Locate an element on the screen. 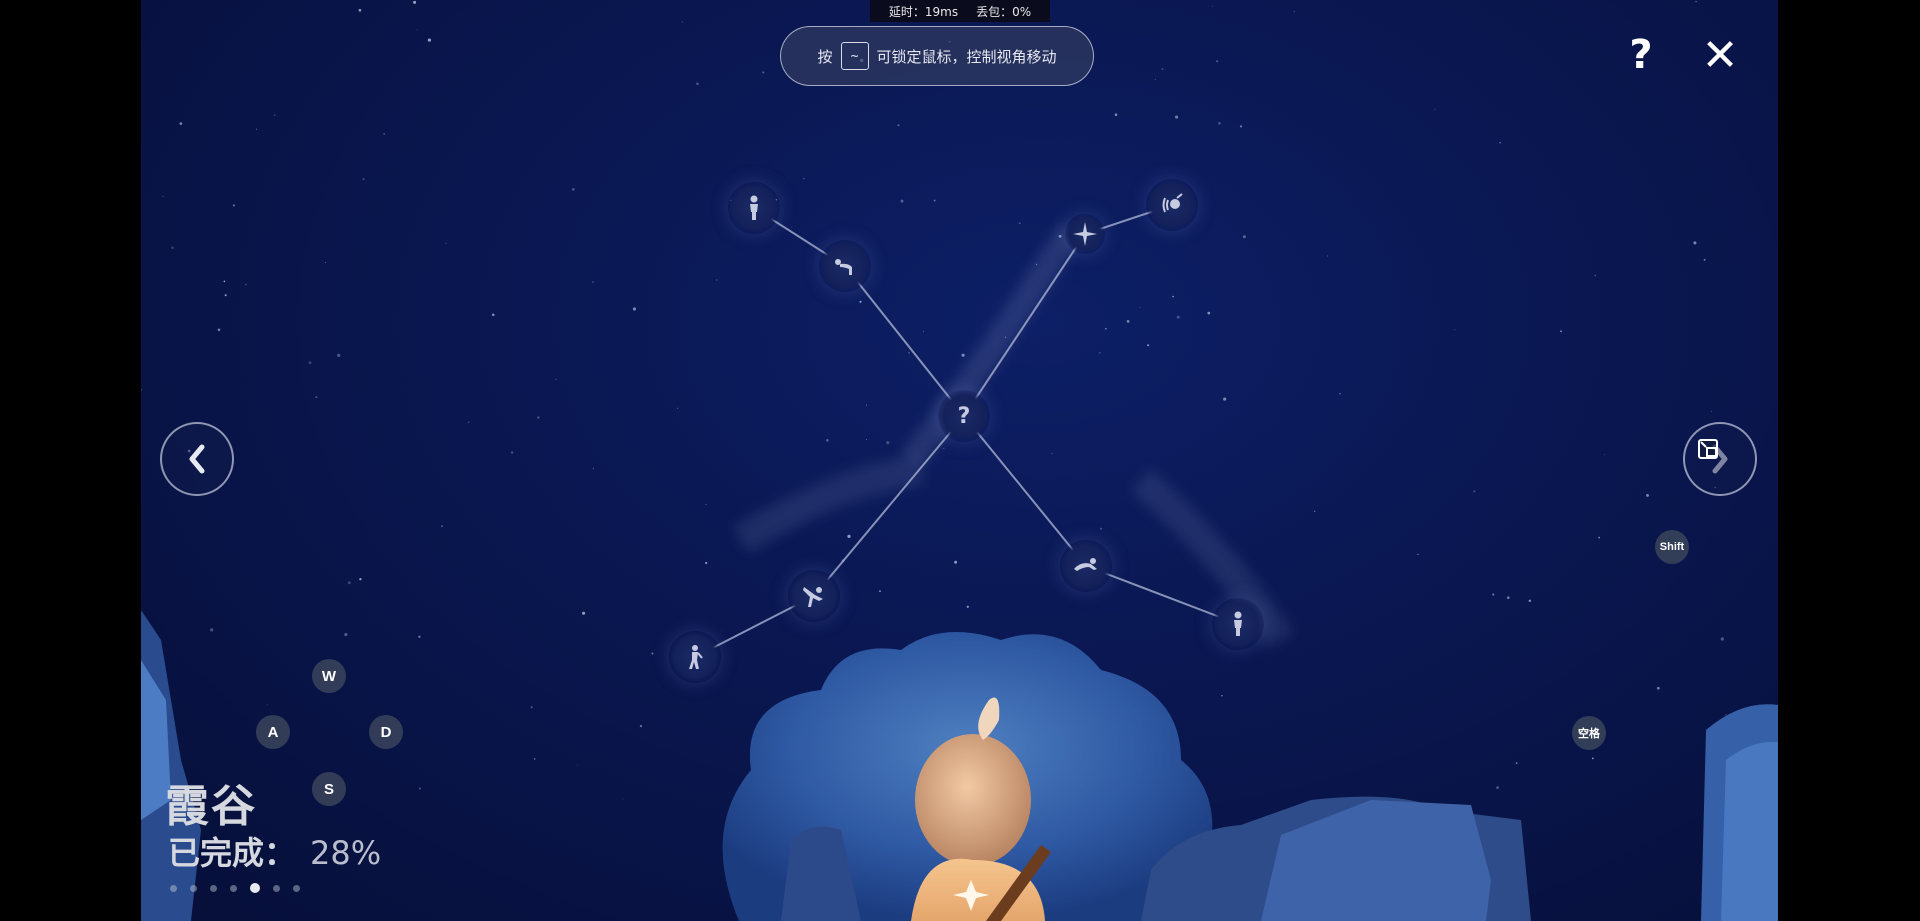  packet-loss-text: 丢包：0% is located at coordinates (1004, 11).